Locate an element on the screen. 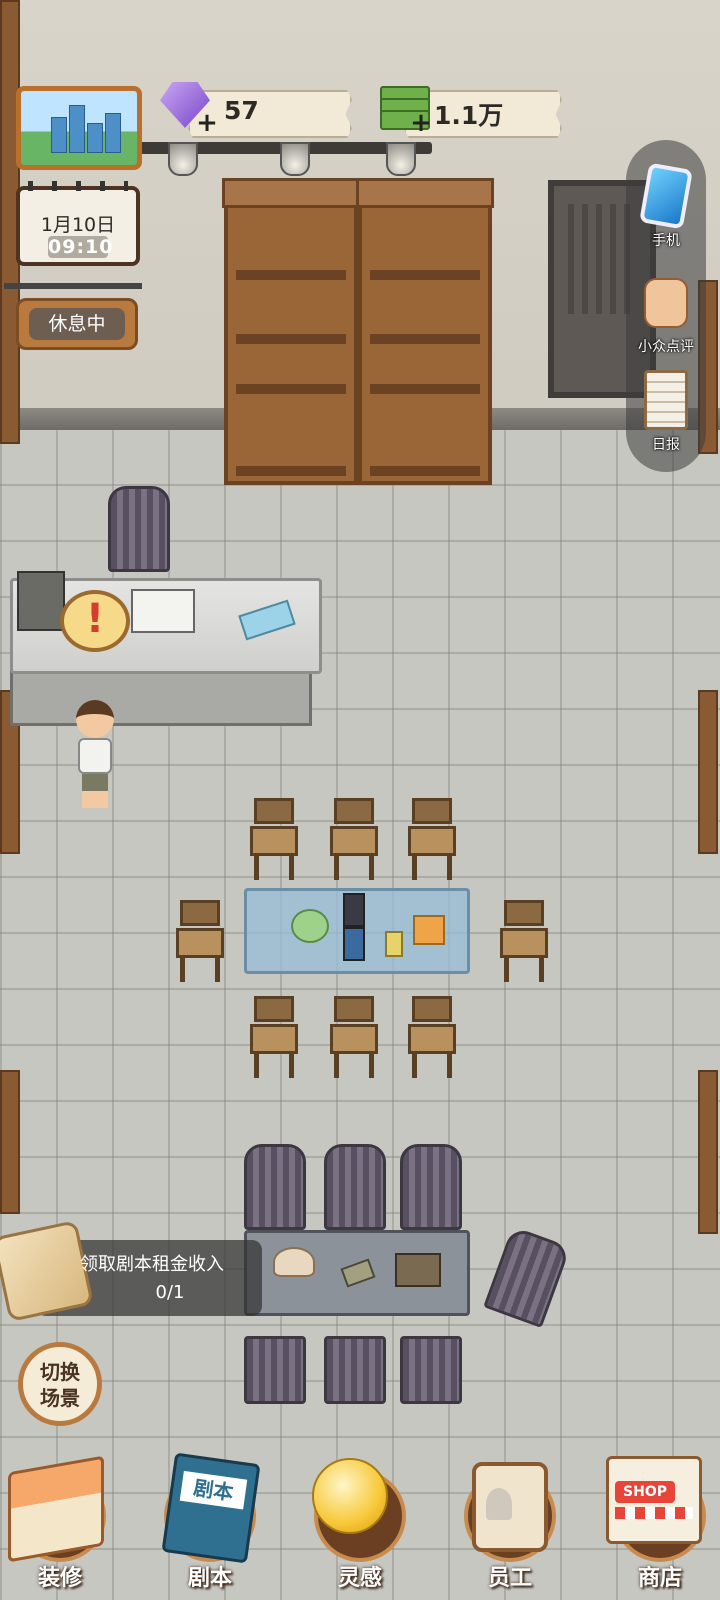 This screenshot has height=1600, width=720. staff-card-icon is located at coordinates (510, 1507).